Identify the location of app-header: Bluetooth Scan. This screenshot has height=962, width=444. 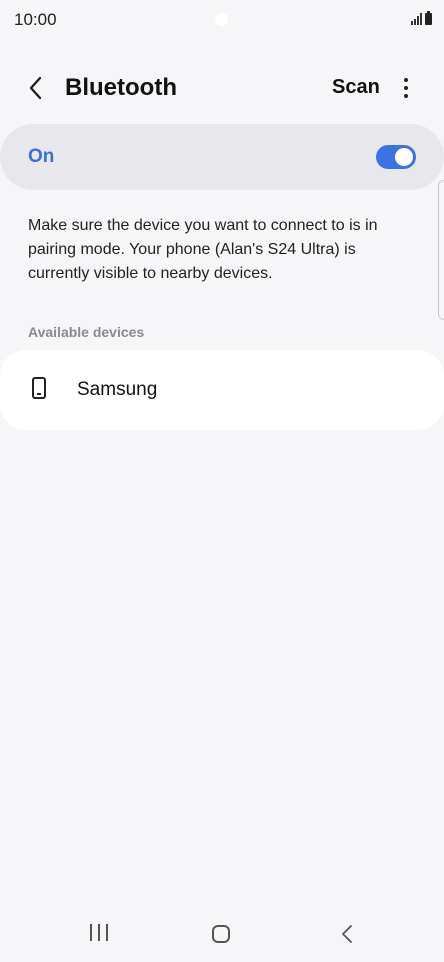
(222, 88).